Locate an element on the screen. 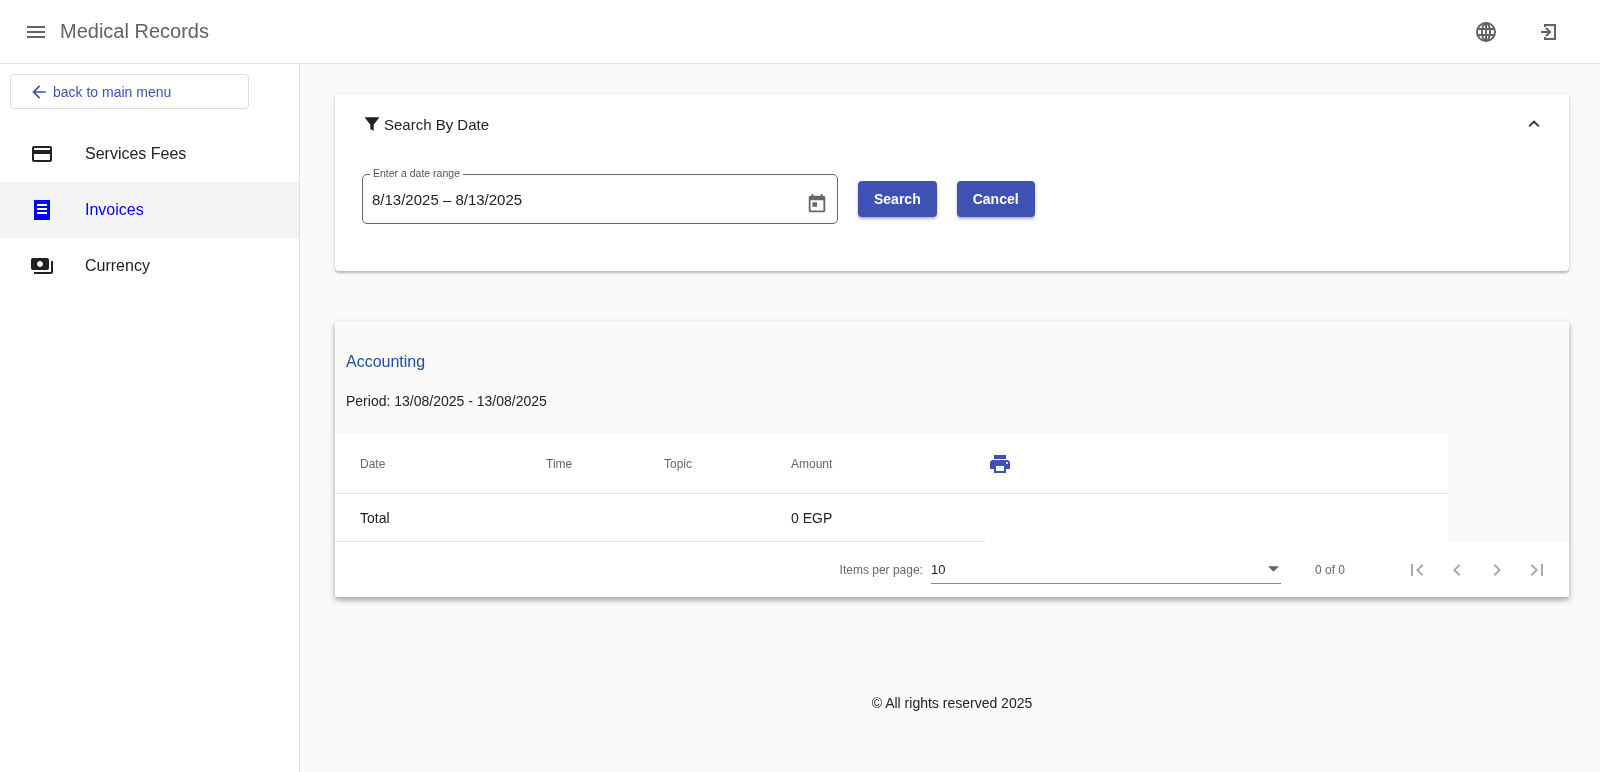 This screenshot has height=772, width=1600. action-button: Search is located at coordinates (897, 199).